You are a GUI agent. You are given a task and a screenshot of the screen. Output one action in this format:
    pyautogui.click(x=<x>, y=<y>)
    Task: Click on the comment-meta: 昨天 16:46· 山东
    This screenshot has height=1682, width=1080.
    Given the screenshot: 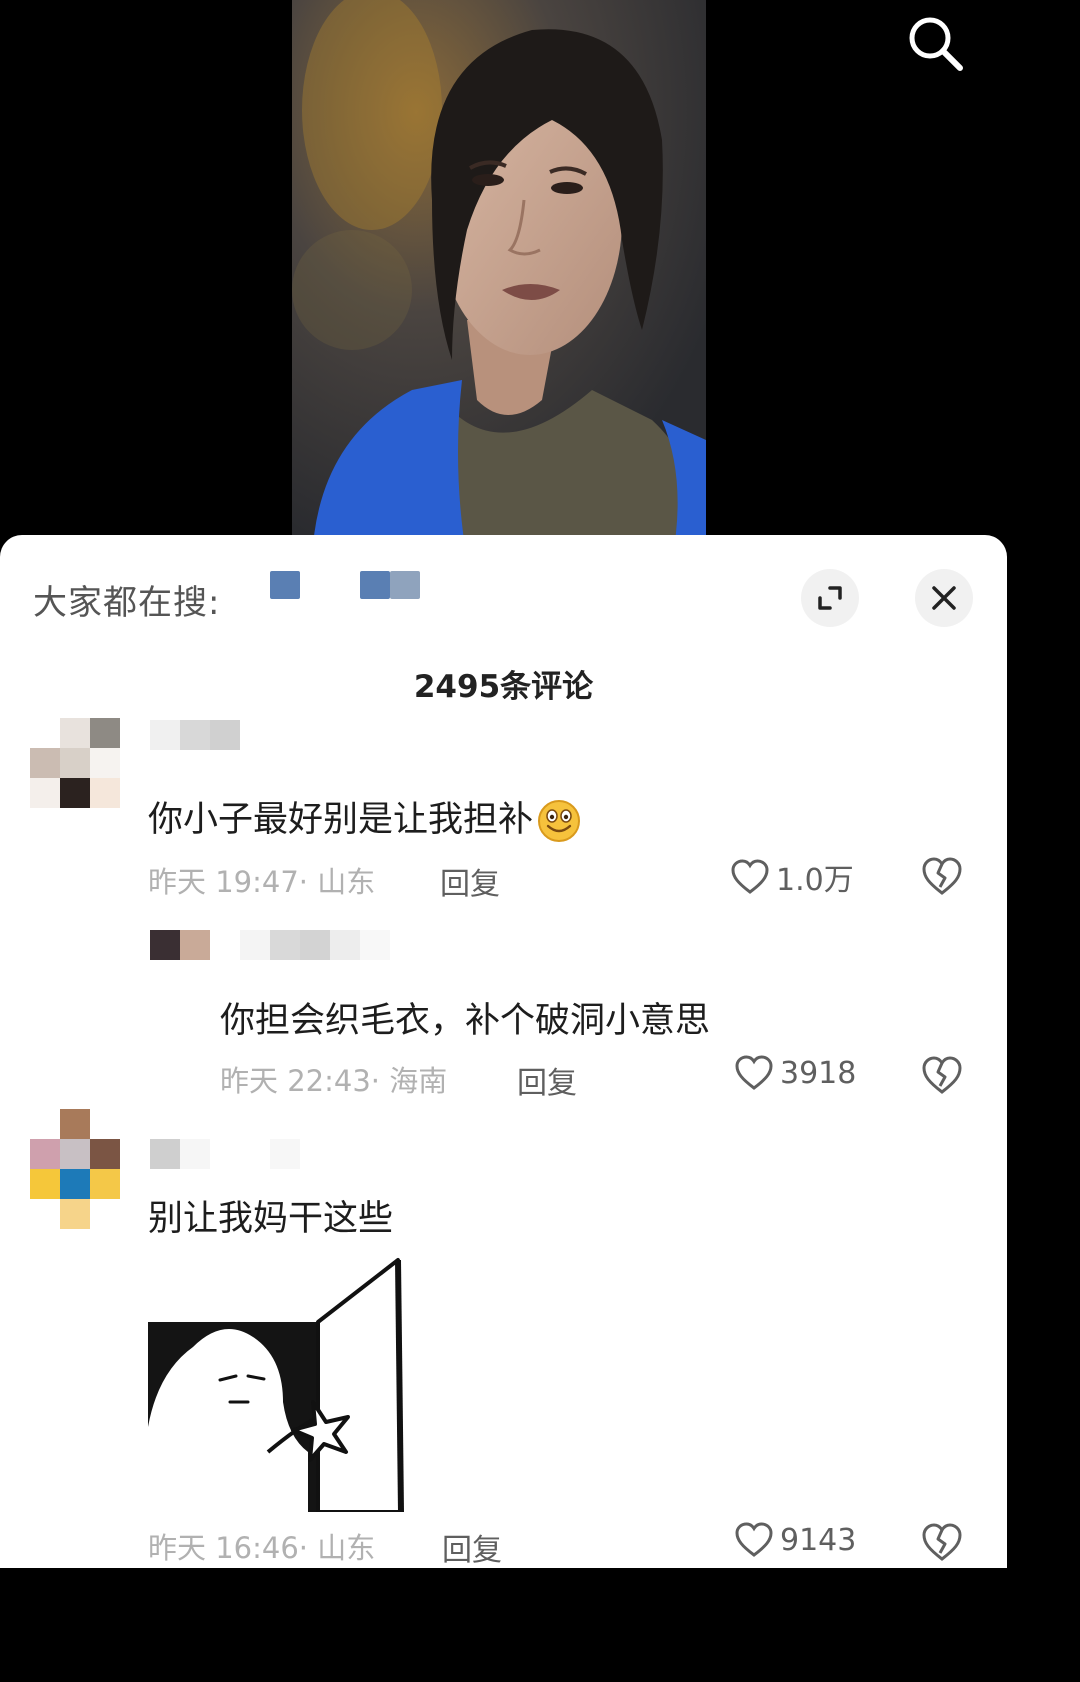 What is the action you would take?
    pyautogui.click(x=261, y=1546)
    